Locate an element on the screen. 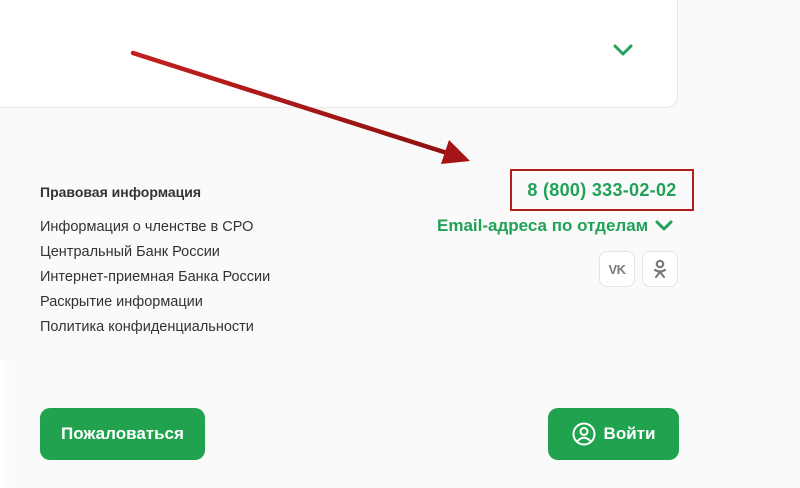 The height and width of the screenshot is (488, 800). vk-button: VK is located at coordinates (617, 269).